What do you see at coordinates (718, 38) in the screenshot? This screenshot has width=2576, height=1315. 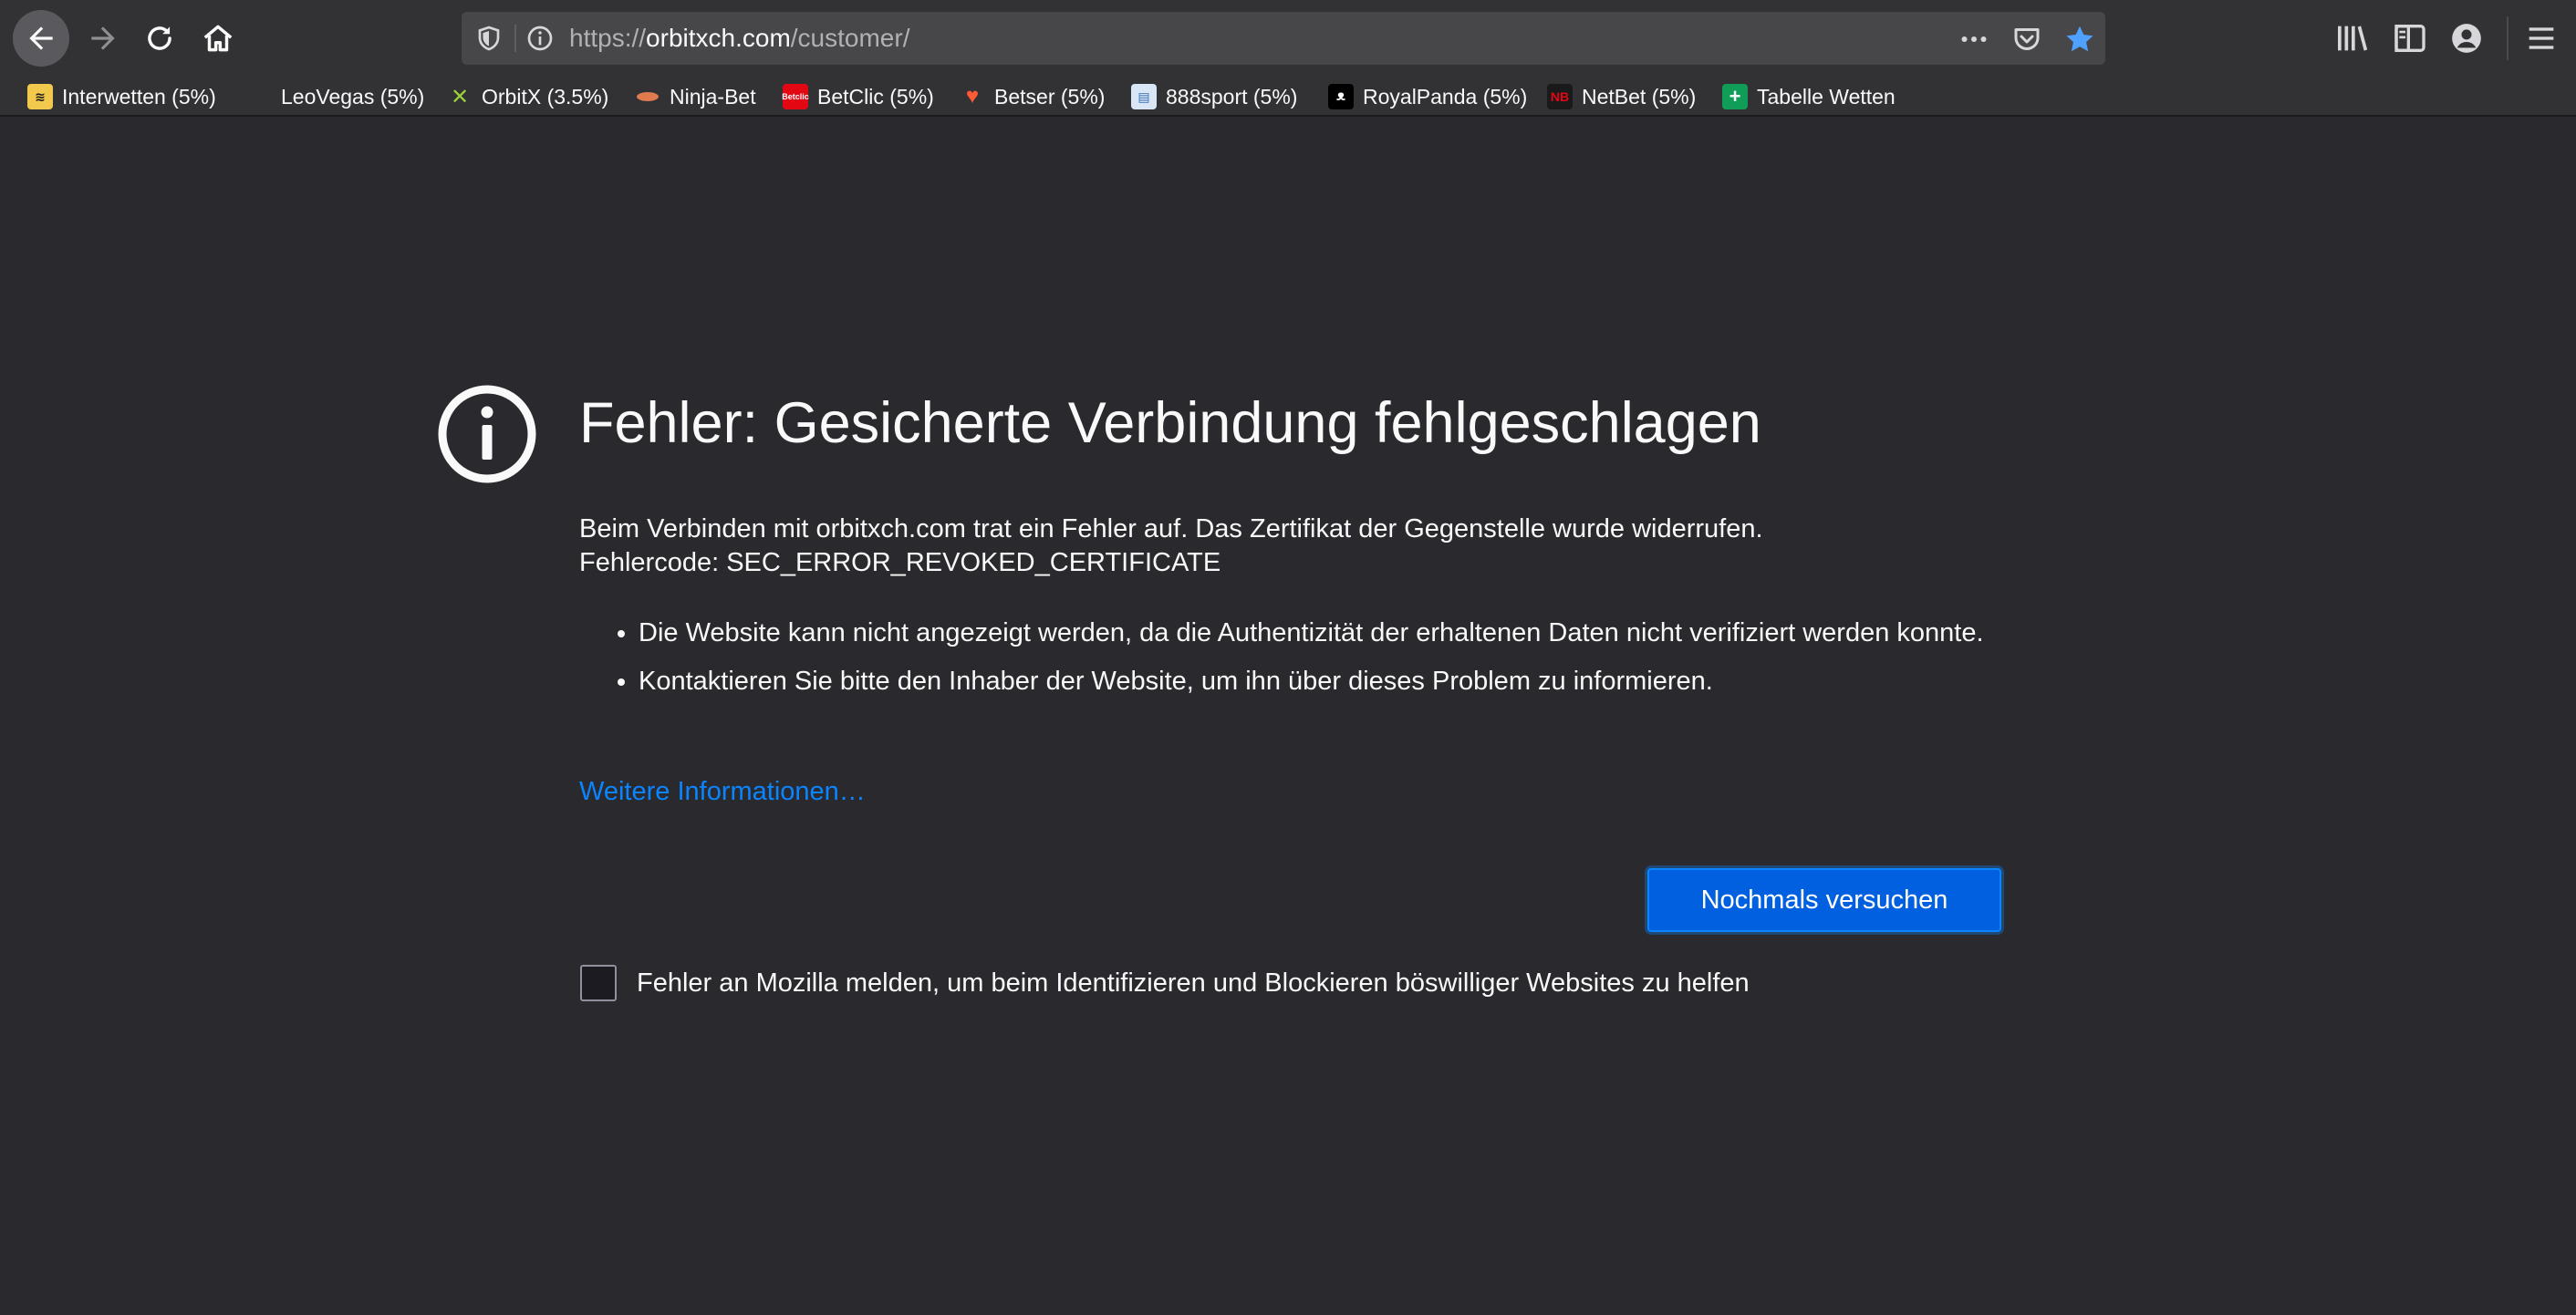 I see `url-host: orbitxch.com` at bounding box center [718, 38].